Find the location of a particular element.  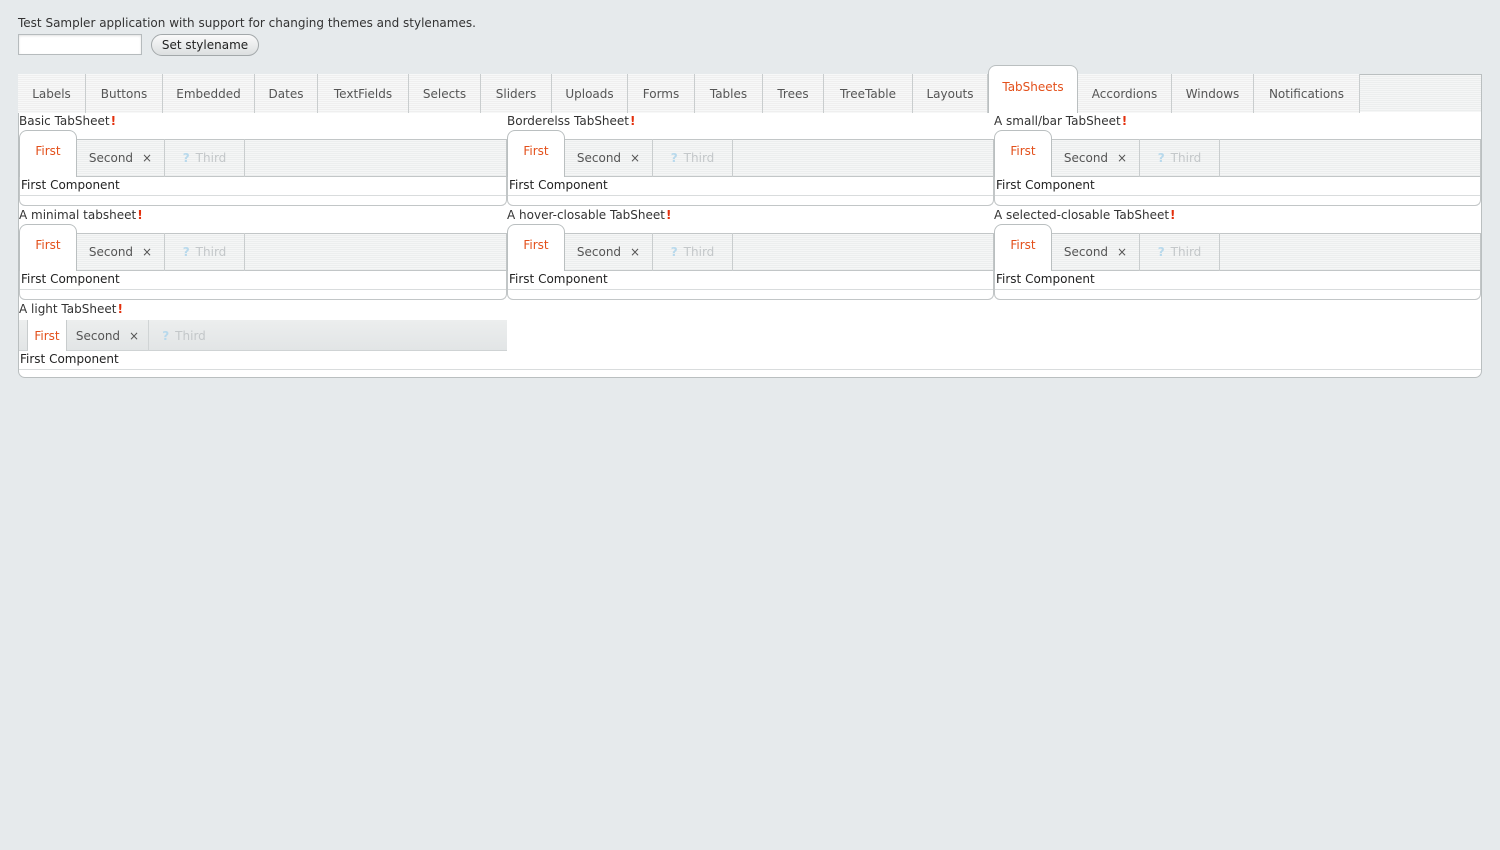

divider is located at coordinates (750, 369).